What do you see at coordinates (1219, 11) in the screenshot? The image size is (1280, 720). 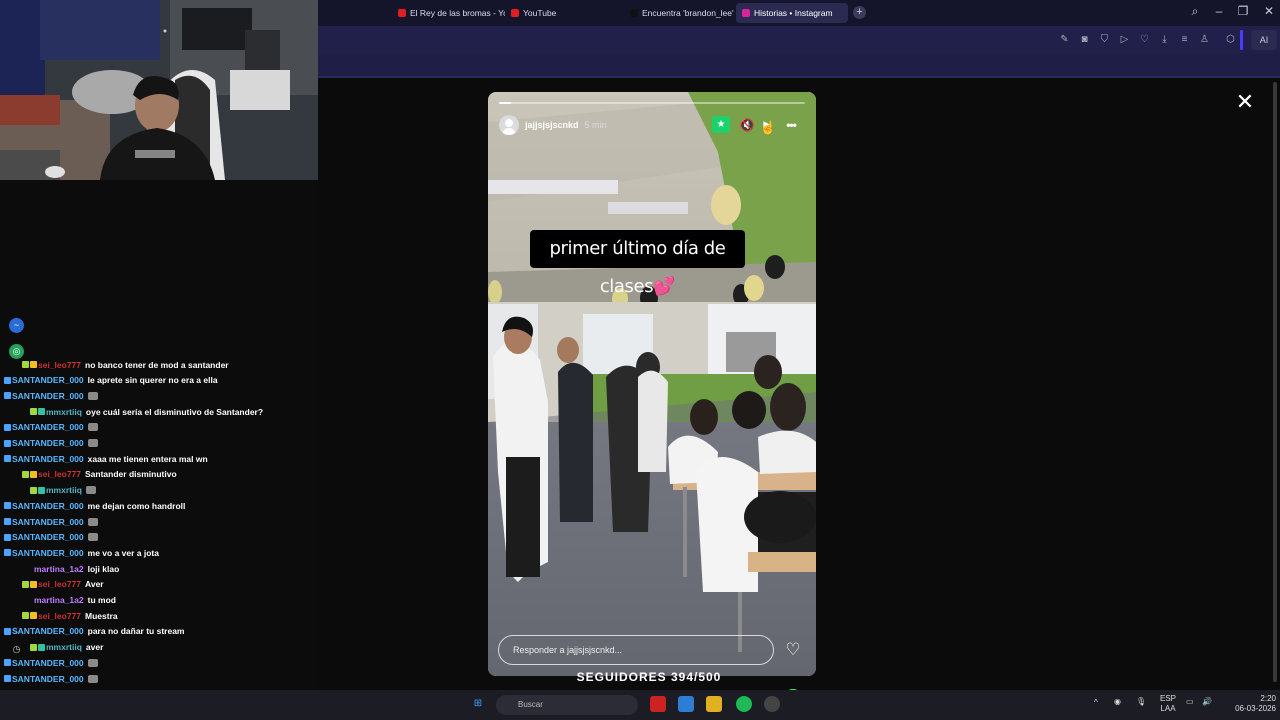 I see `minimize-icon: –` at bounding box center [1219, 11].